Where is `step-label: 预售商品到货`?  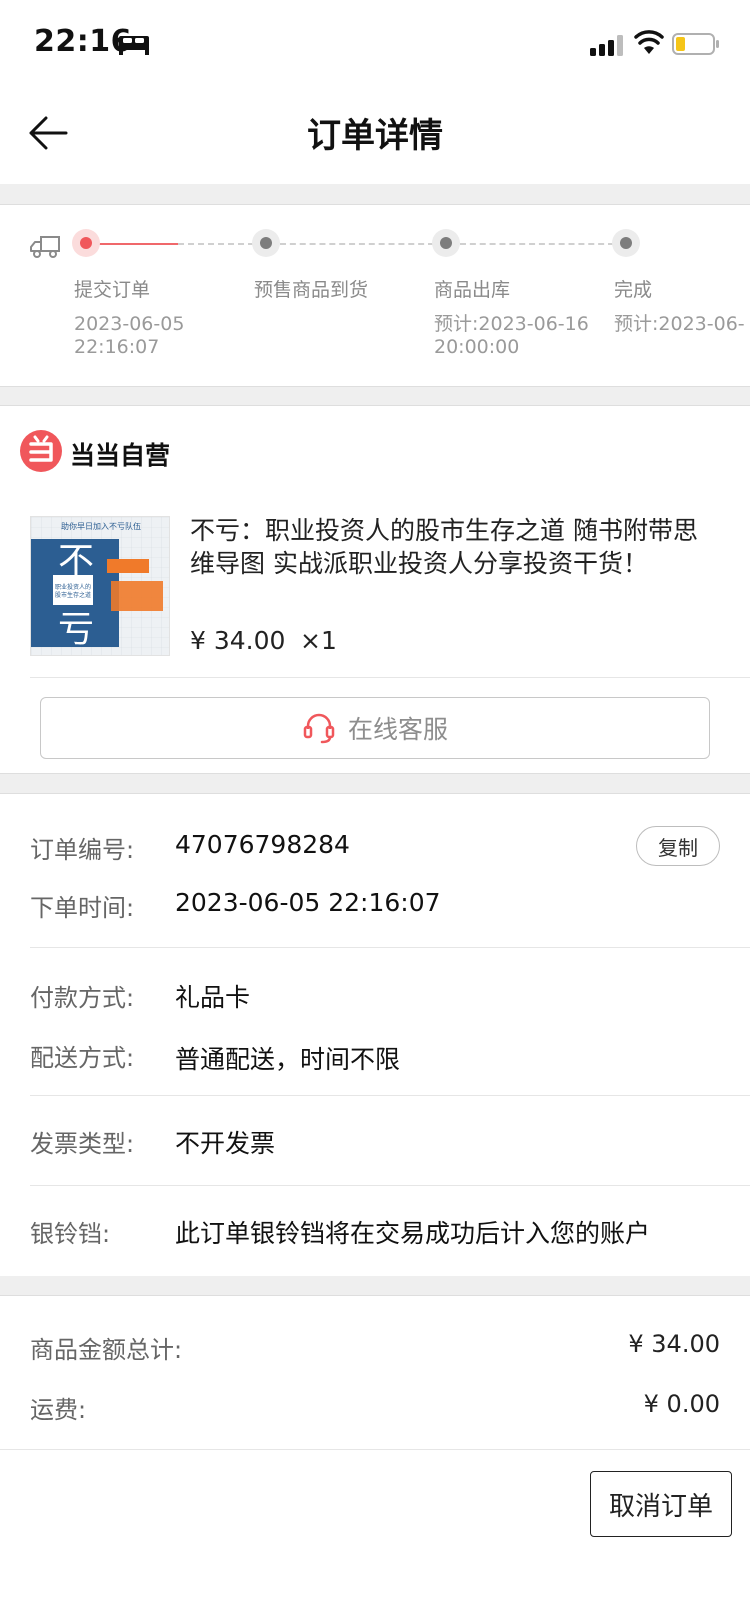 step-label: 预售商品到货 is located at coordinates (311, 290).